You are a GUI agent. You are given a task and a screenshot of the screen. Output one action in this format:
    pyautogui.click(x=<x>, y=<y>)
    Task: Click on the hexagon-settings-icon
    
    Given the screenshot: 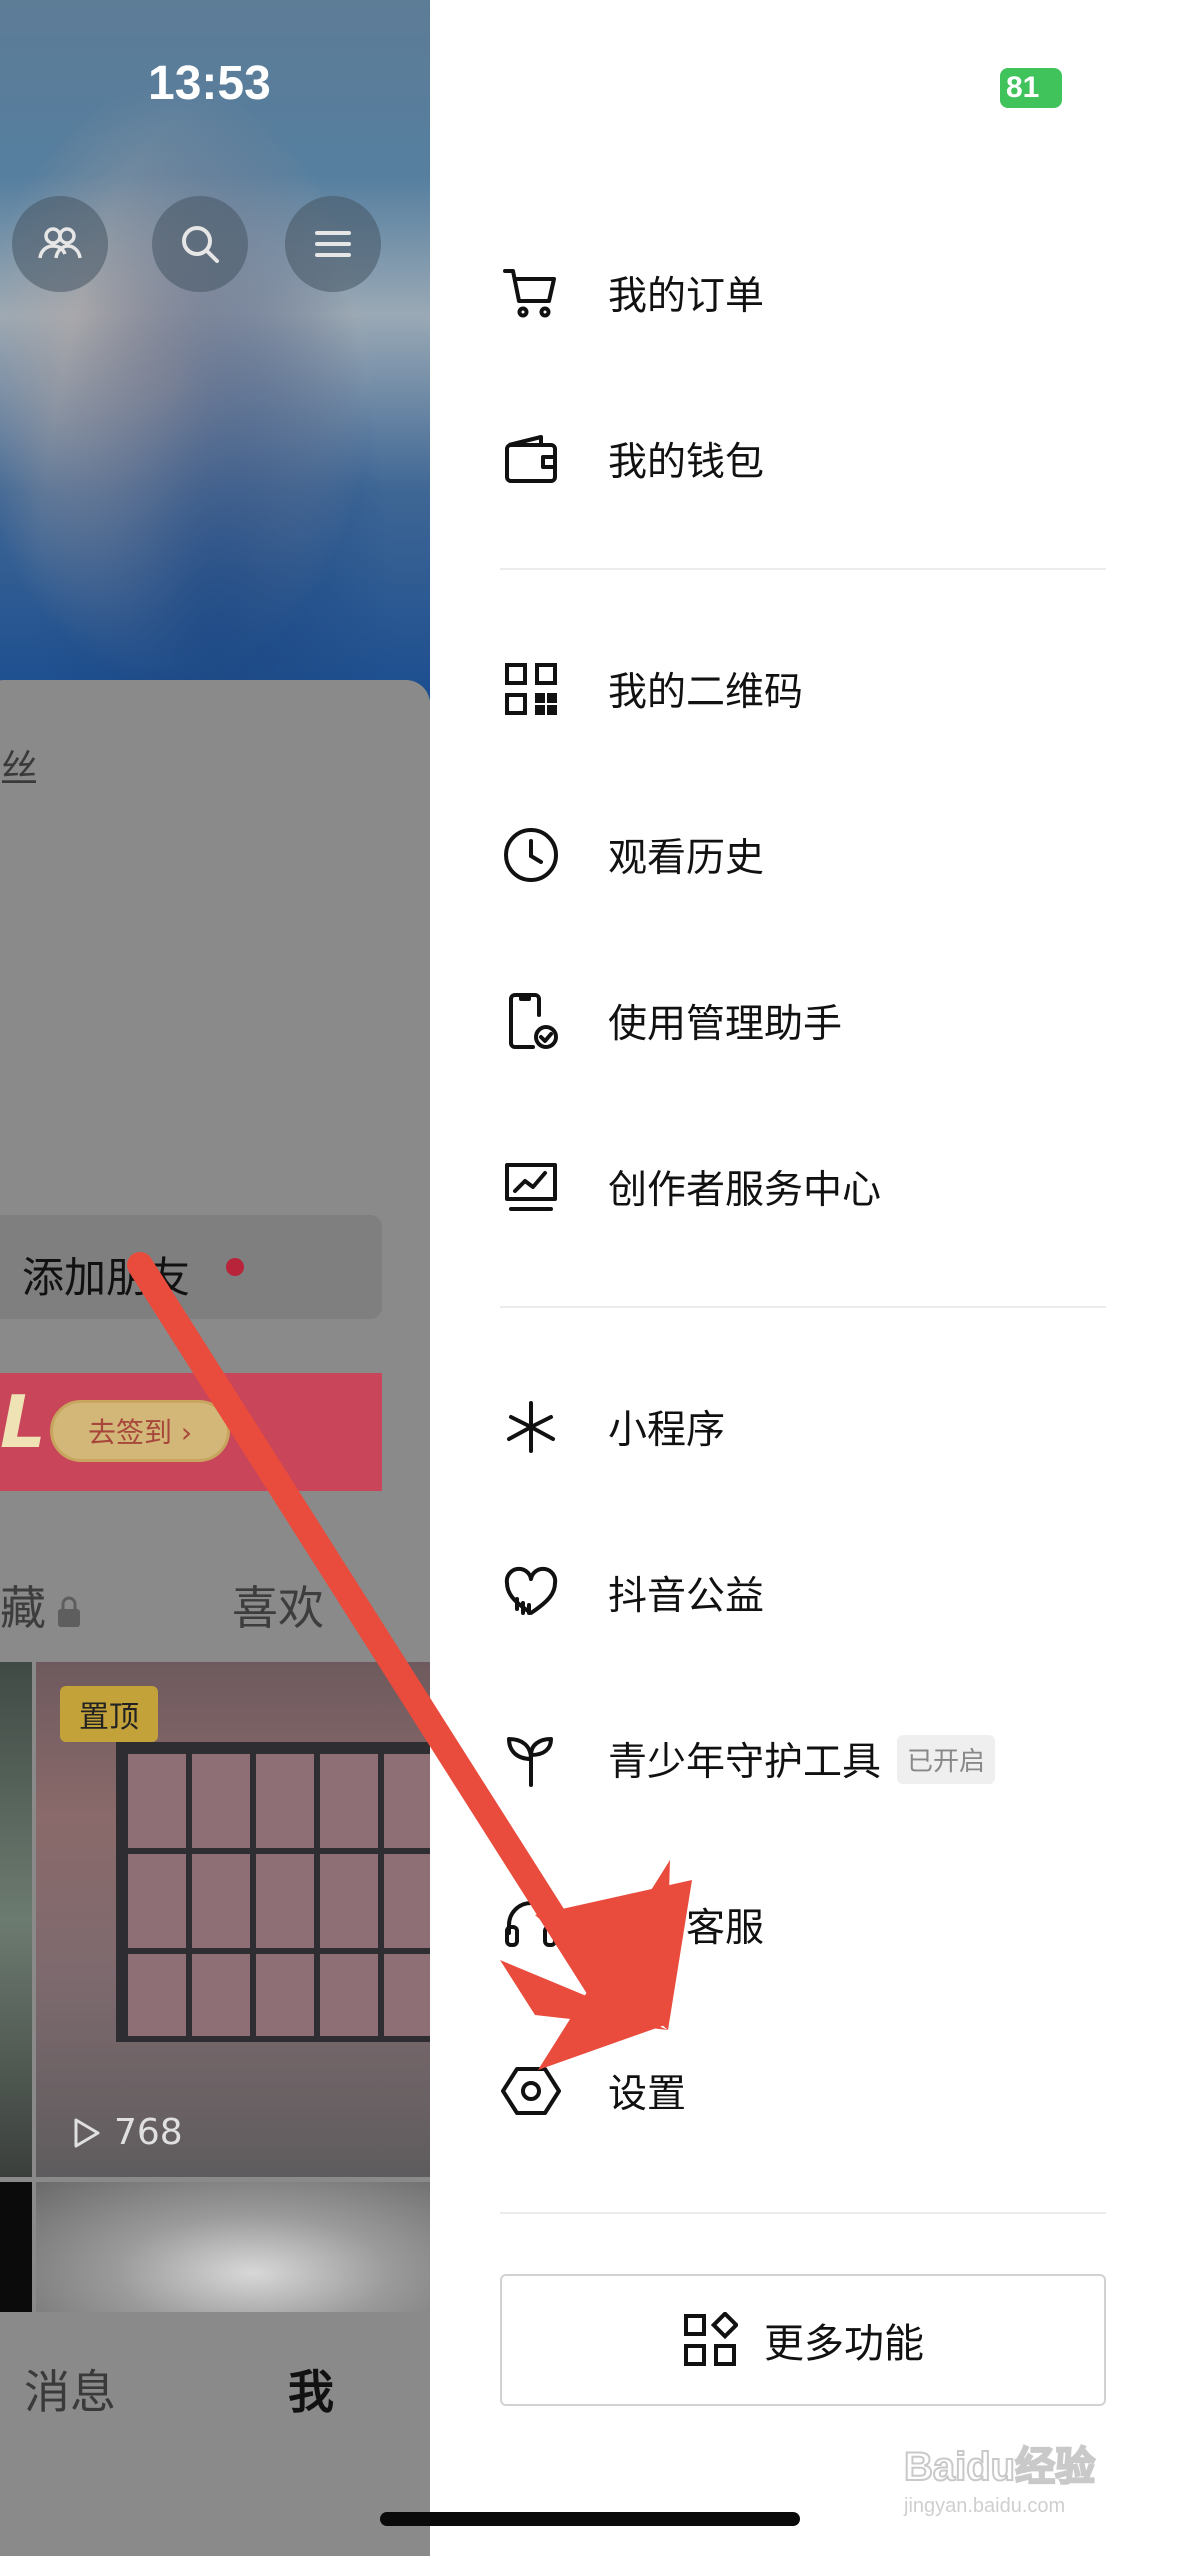 What is the action you would take?
    pyautogui.click(x=531, y=2091)
    